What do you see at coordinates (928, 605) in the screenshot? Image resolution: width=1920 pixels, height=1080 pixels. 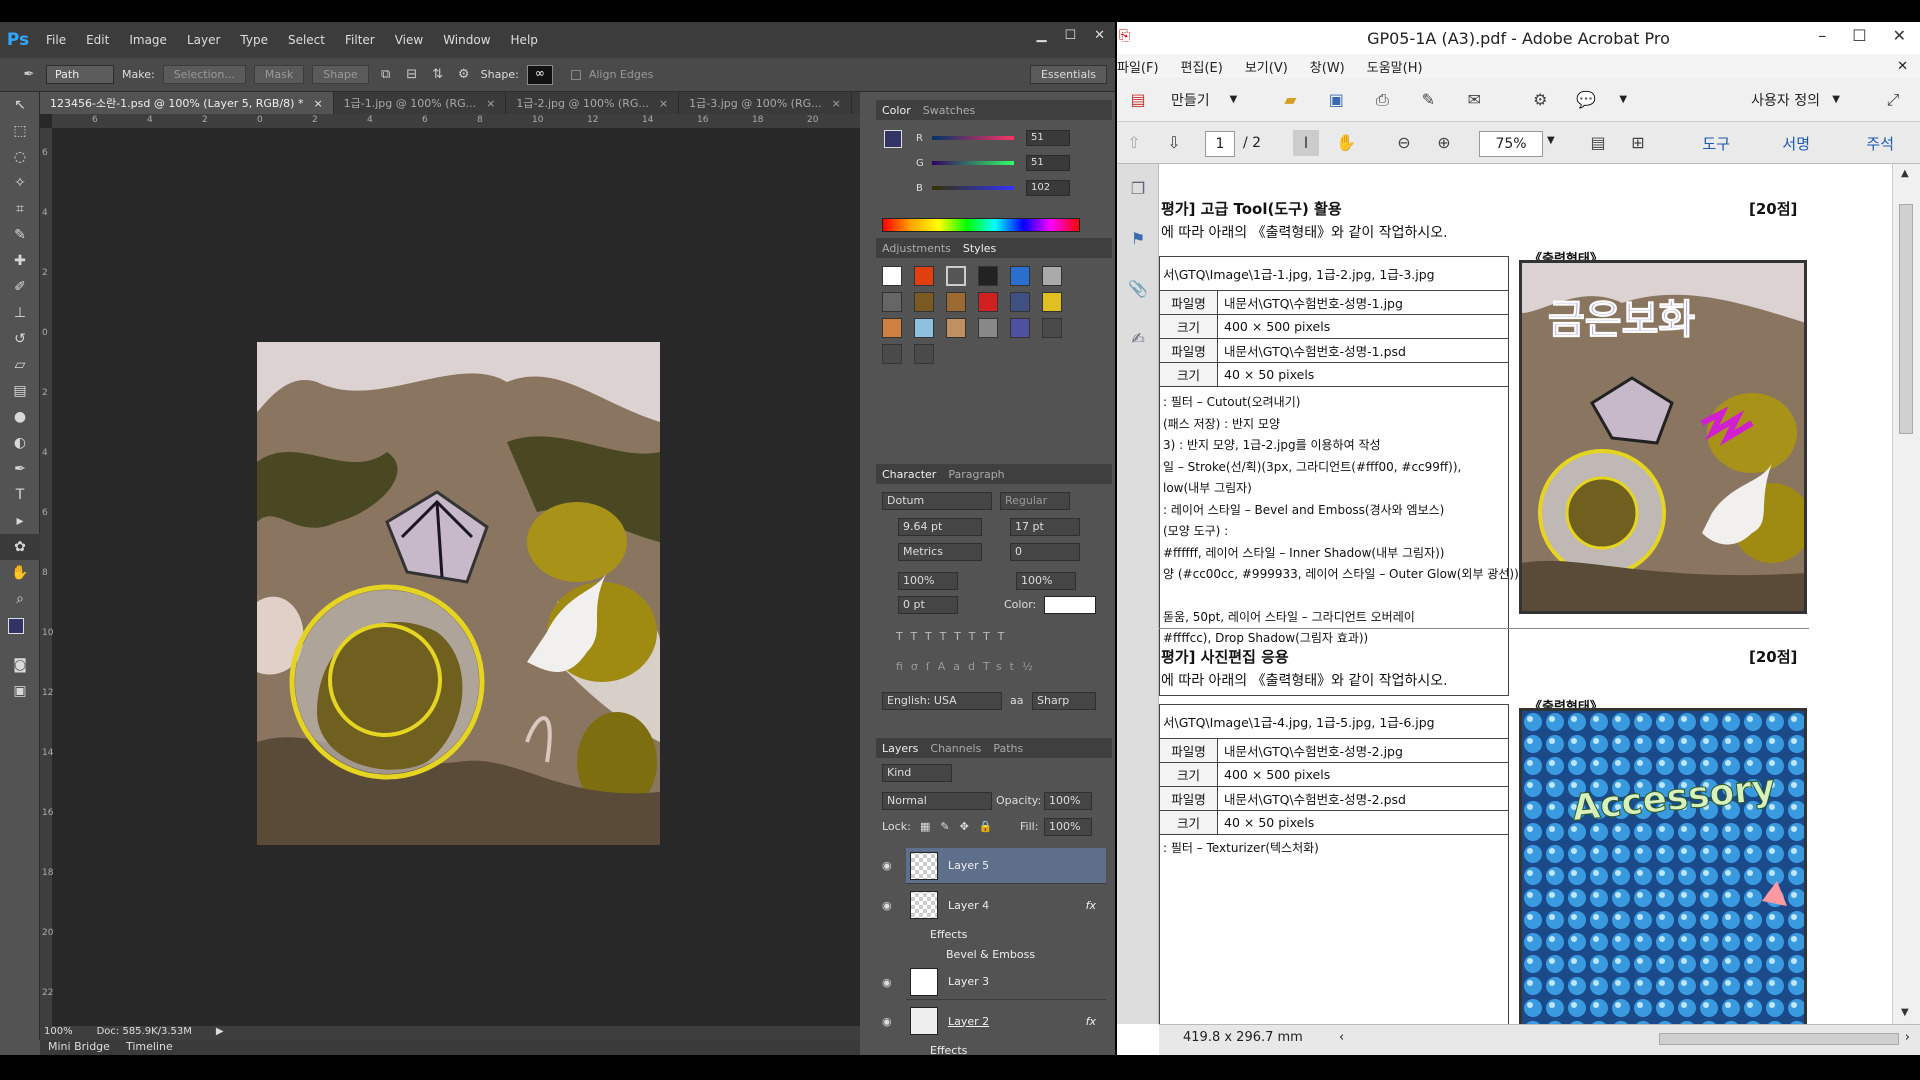 I see `baseline-shift-field: 0 pt` at bounding box center [928, 605].